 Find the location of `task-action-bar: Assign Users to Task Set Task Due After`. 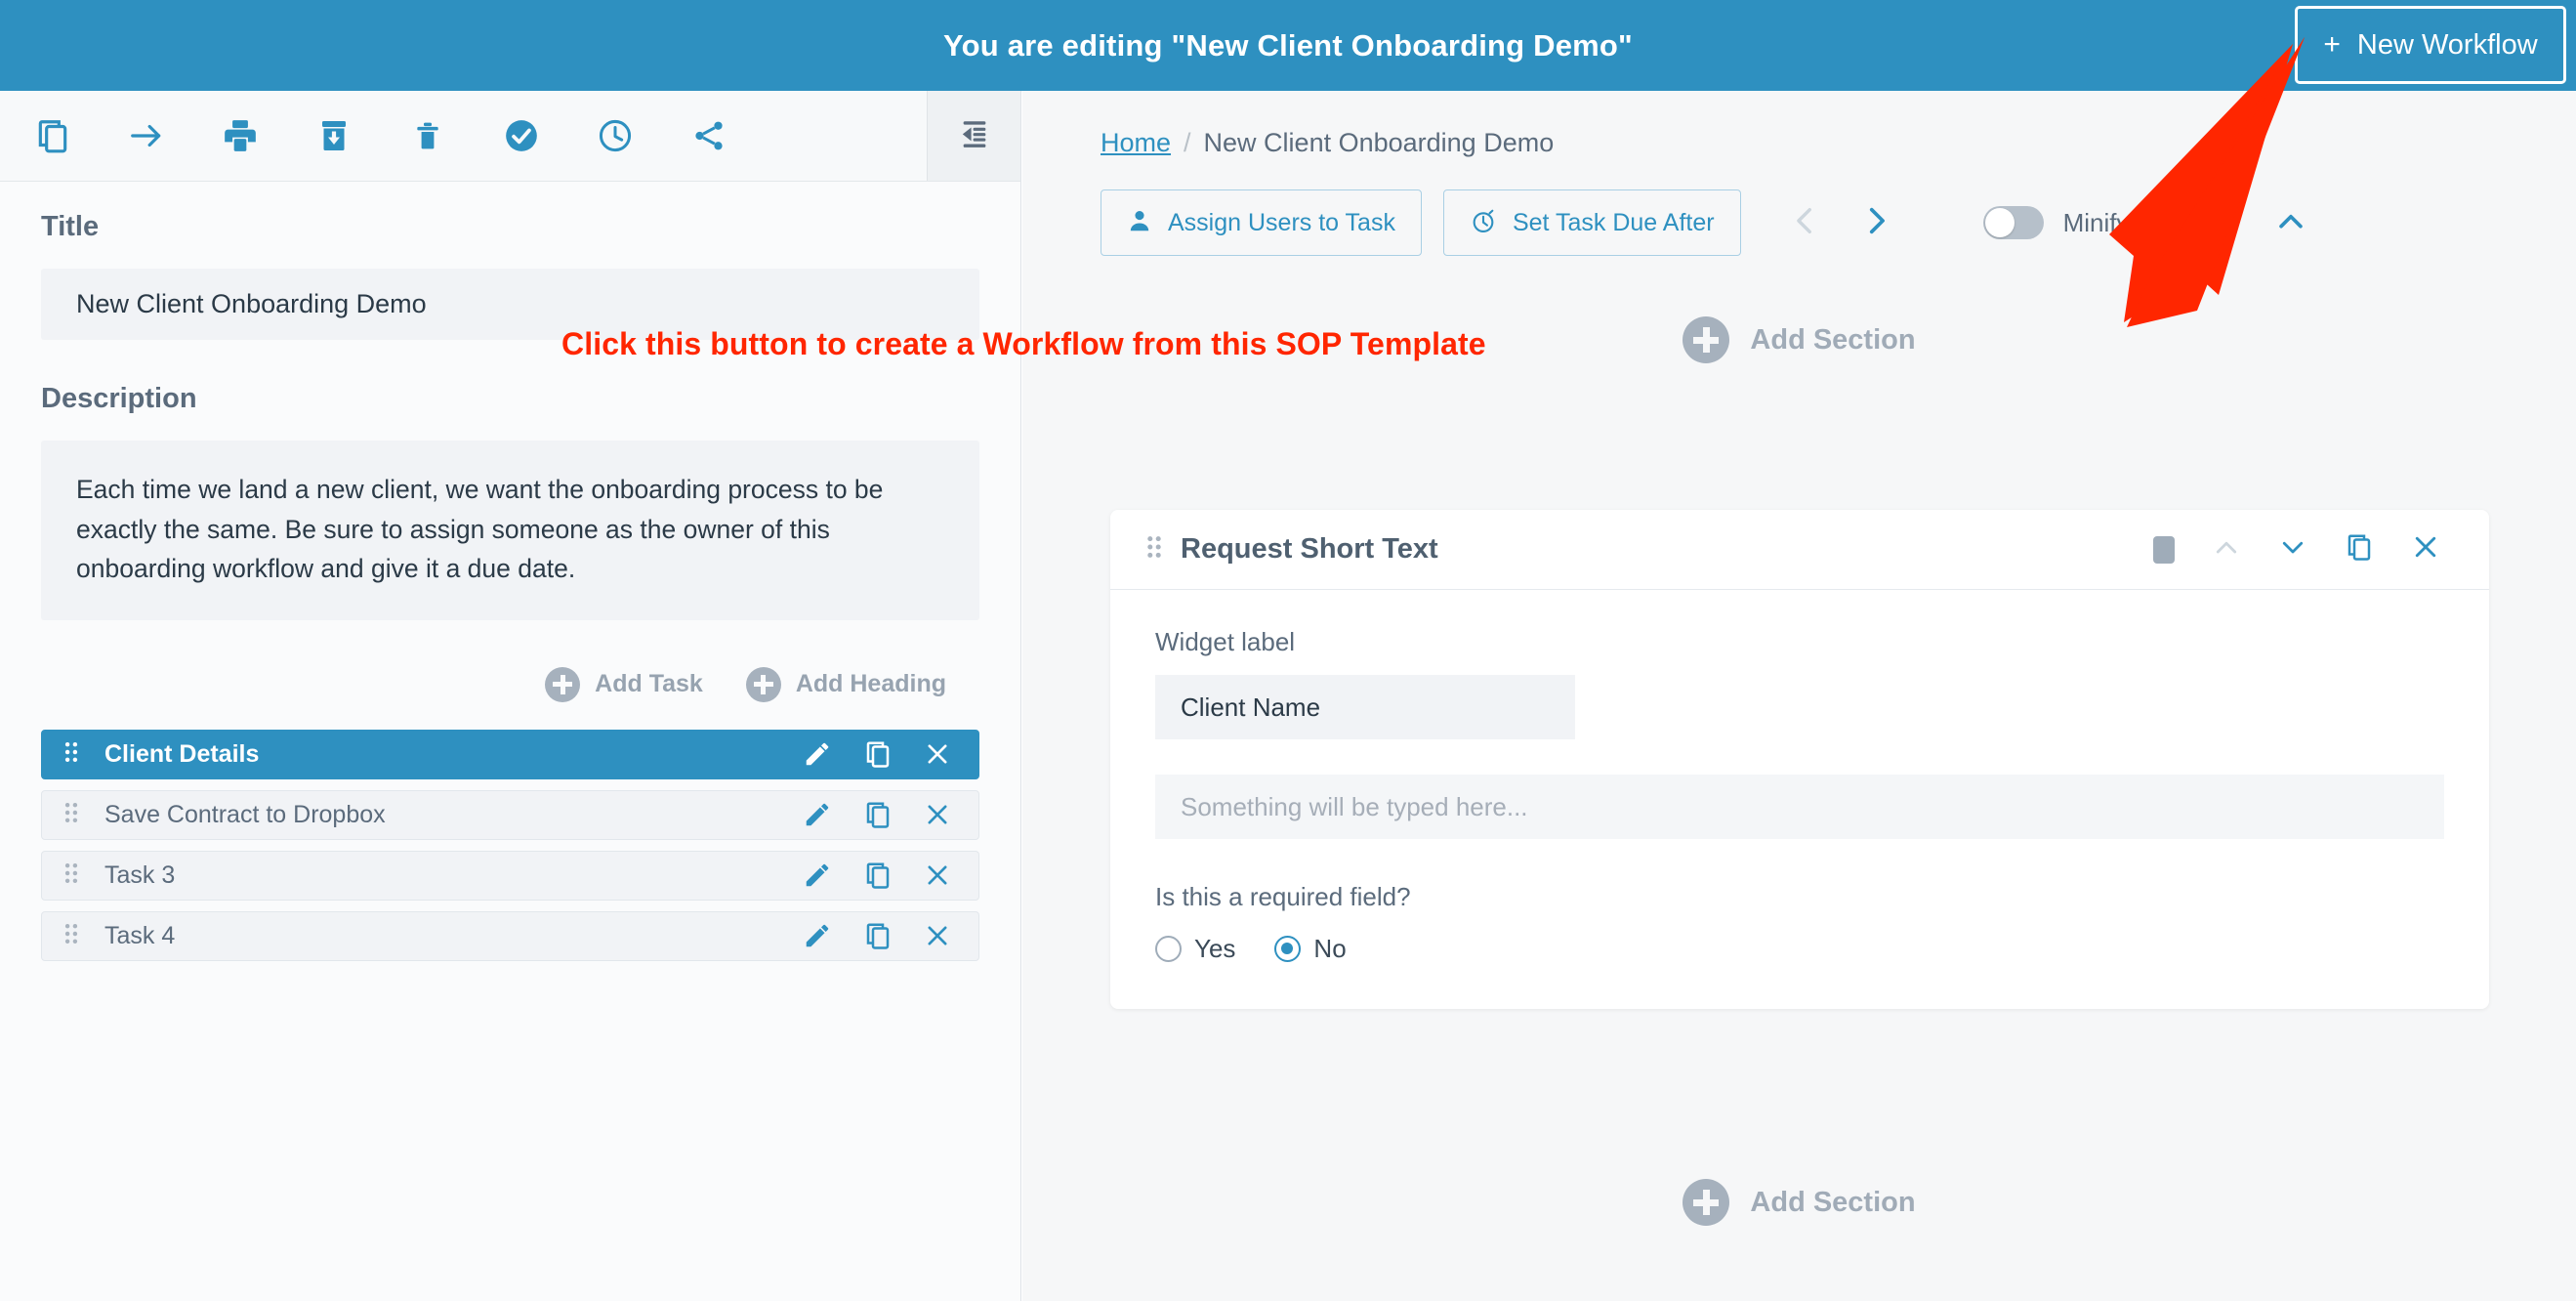

task-action-bar: Assign Users to Task Set Task Due After is located at coordinates (1799, 207).